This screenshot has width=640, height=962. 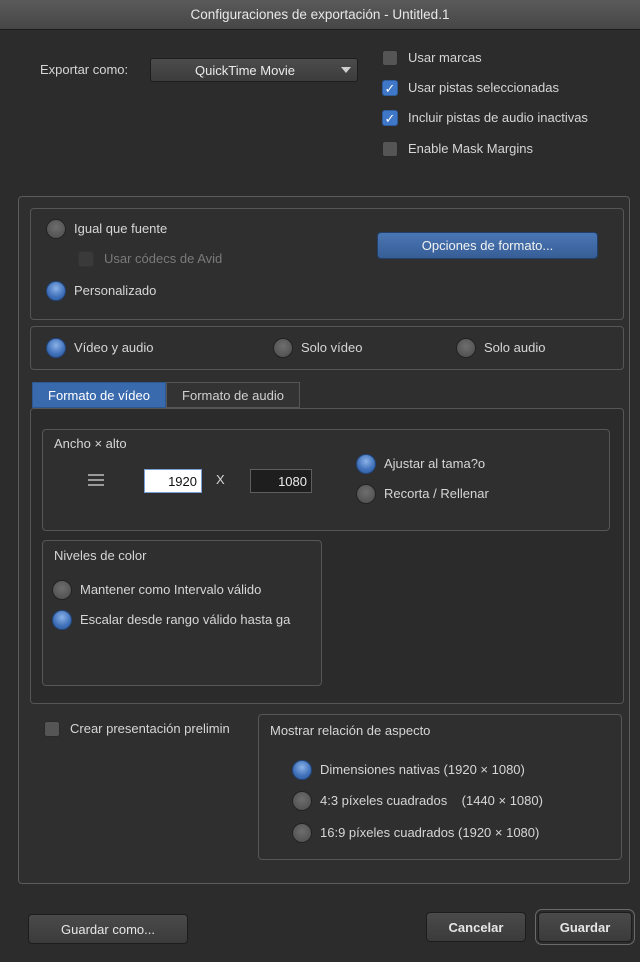 What do you see at coordinates (332, 347) in the screenshot?
I see `radio-video-only-label: Solo vídeo` at bounding box center [332, 347].